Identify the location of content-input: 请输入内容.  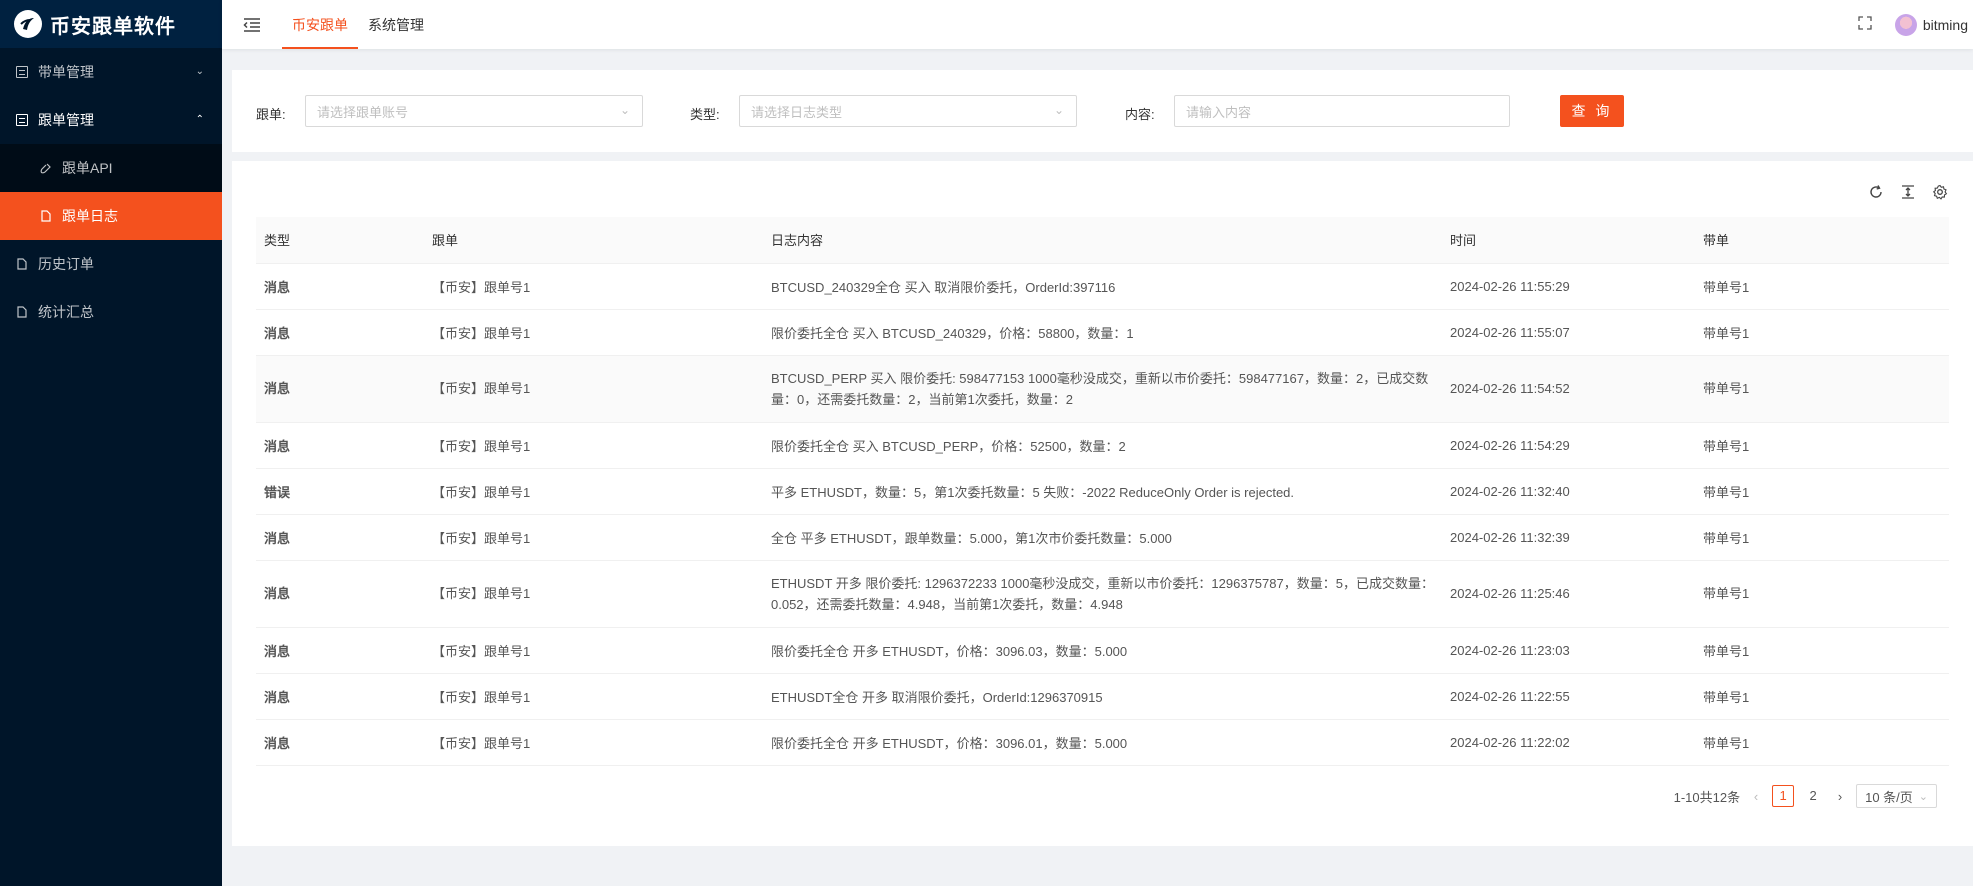
(1342, 111).